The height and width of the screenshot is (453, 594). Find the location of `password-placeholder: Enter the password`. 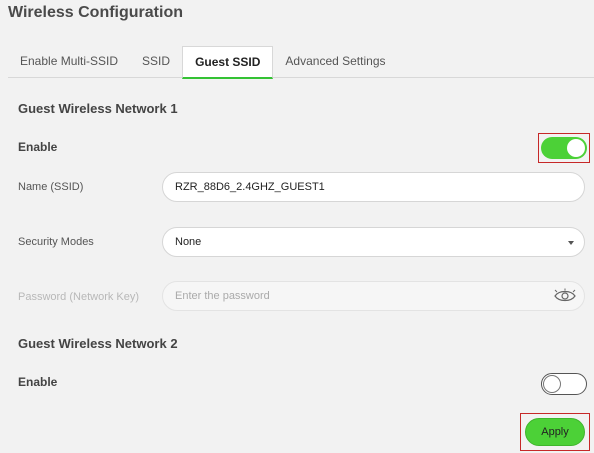

password-placeholder: Enter the password is located at coordinates (222, 296).